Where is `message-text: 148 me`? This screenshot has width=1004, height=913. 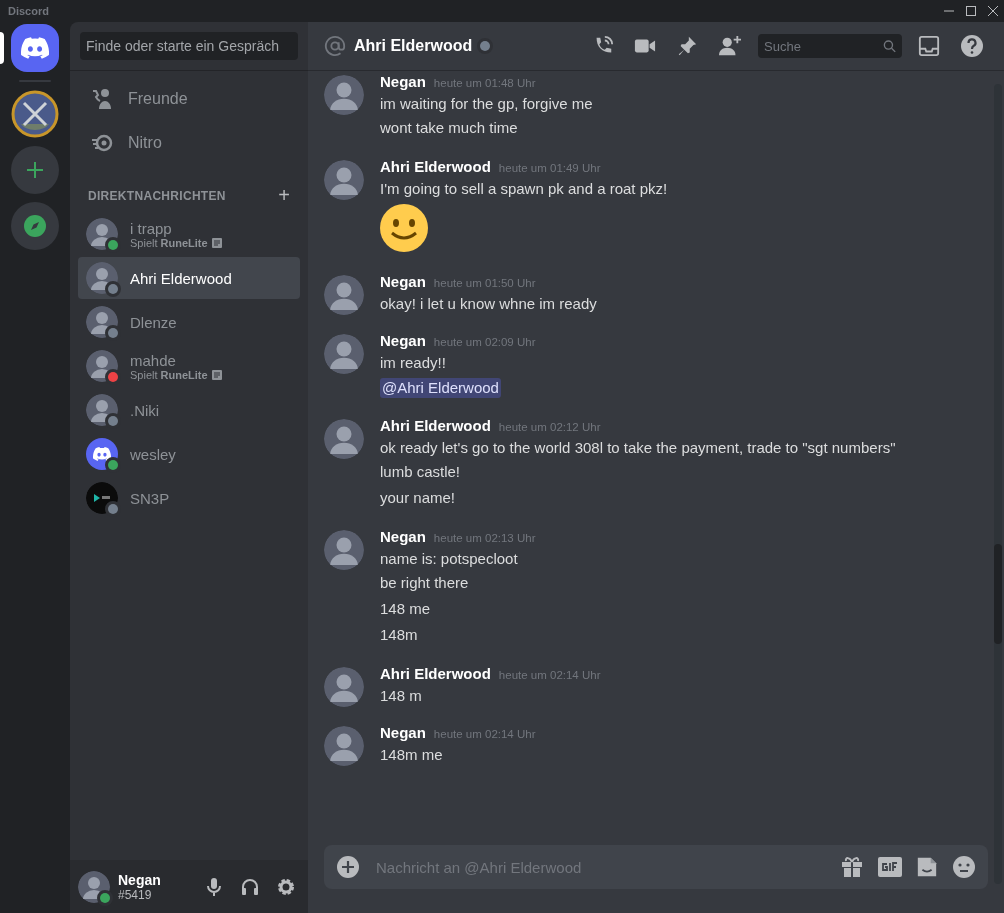 message-text: 148 me is located at coordinates (406, 609).